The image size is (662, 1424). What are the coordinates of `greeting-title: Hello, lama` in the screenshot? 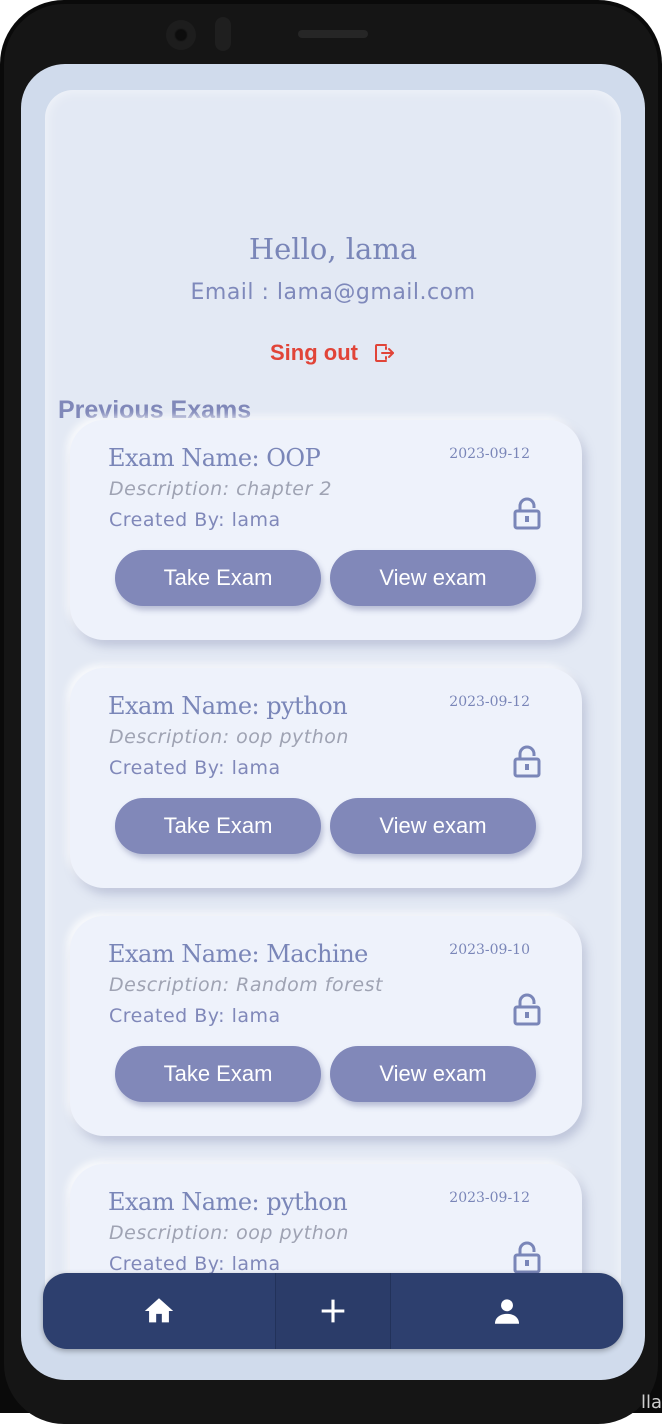 It's located at (333, 249).